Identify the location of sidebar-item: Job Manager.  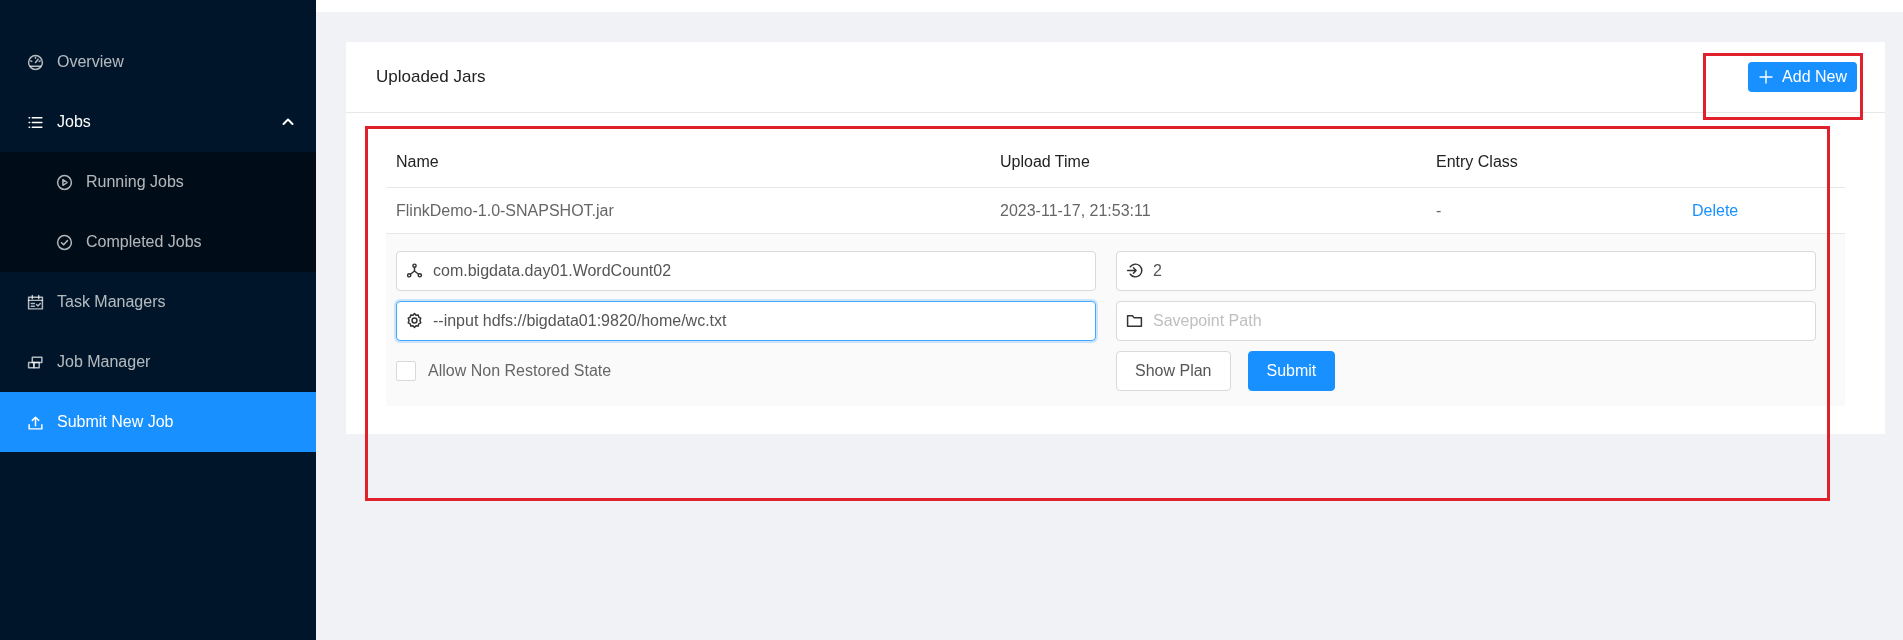
(158, 362).